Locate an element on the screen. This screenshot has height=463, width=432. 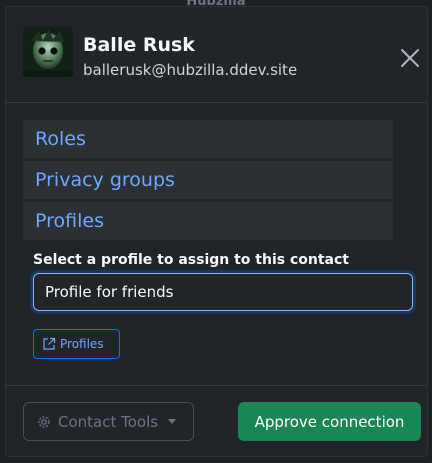
section-roles: Roles is located at coordinates (208, 139).